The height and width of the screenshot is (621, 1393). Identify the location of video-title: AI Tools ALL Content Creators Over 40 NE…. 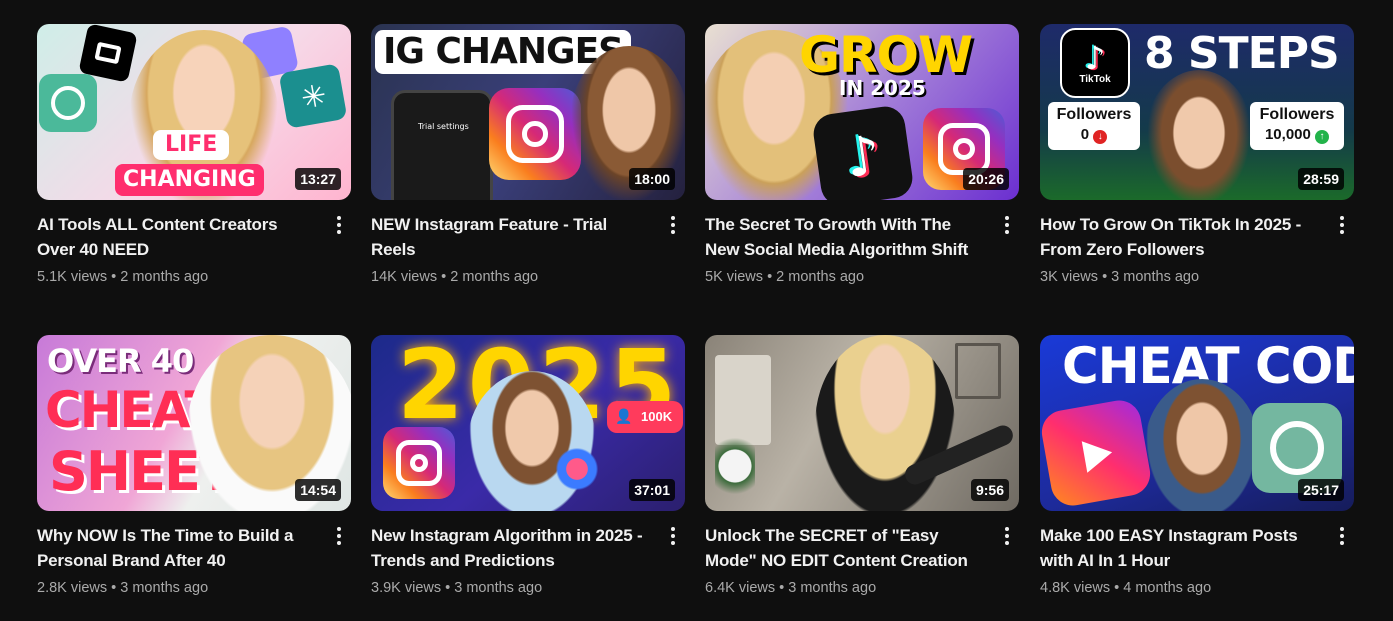
(178, 237).